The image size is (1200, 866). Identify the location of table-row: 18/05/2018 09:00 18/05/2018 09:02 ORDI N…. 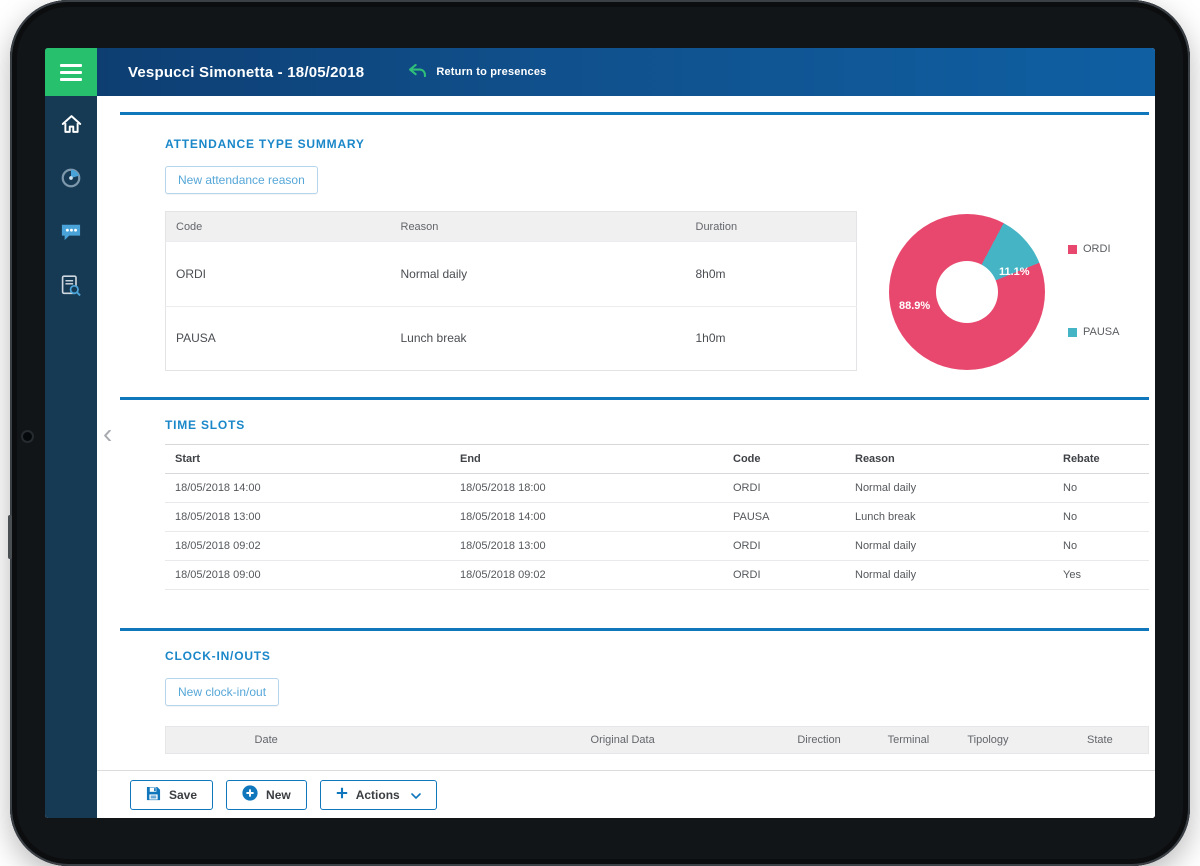
(657, 575).